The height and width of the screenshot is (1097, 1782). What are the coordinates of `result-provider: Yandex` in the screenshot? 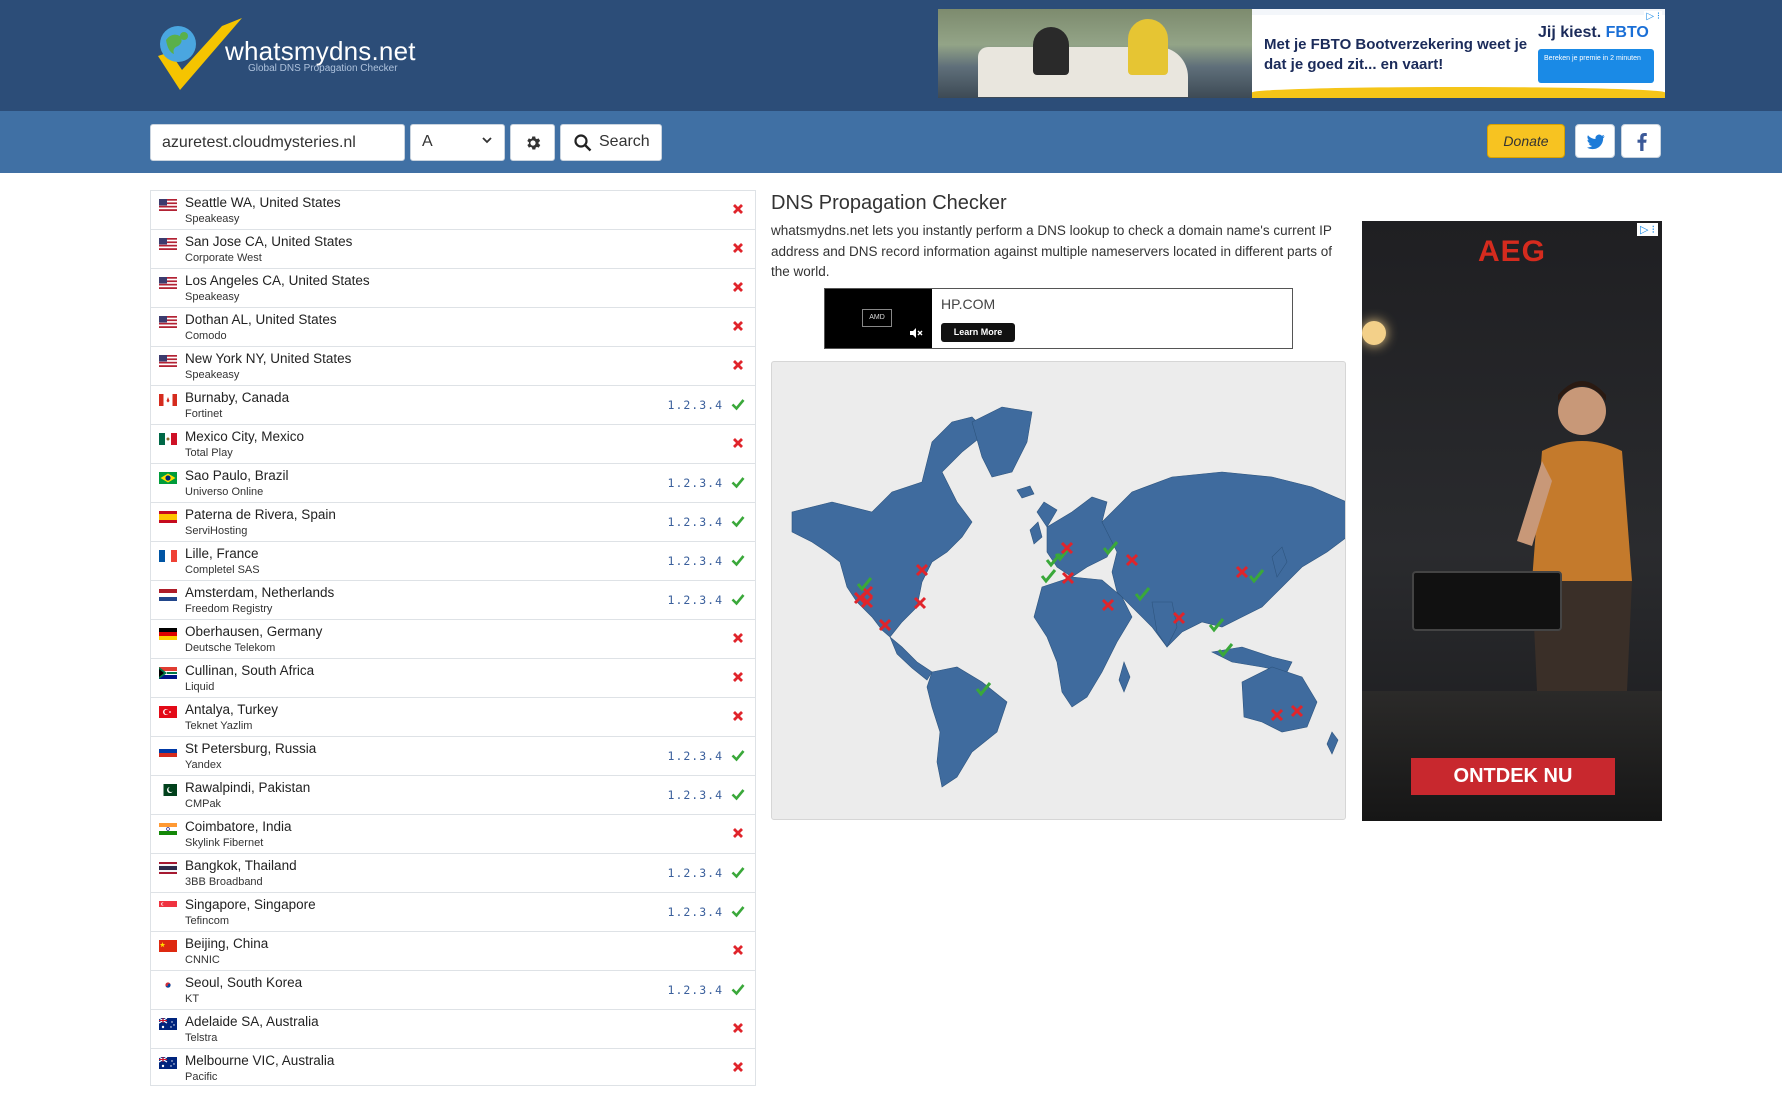 It's located at (203, 765).